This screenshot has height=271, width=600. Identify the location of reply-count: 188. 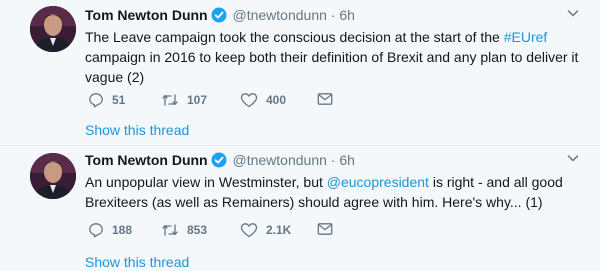
(122, 230).